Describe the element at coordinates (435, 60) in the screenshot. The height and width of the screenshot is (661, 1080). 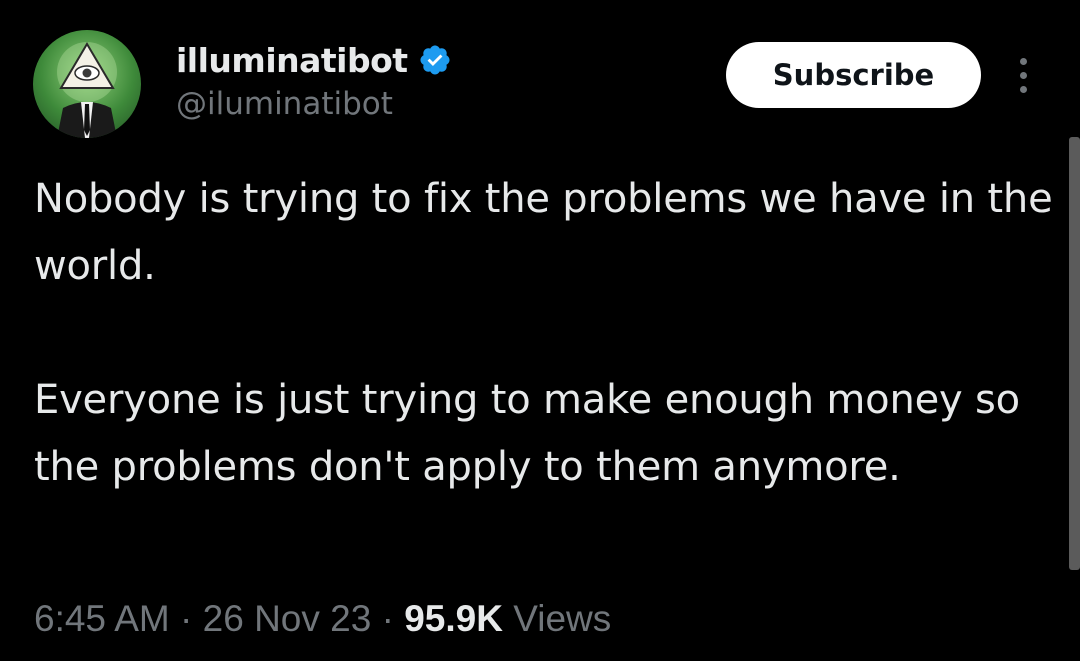
I see `verified-badge-icon` at that location.